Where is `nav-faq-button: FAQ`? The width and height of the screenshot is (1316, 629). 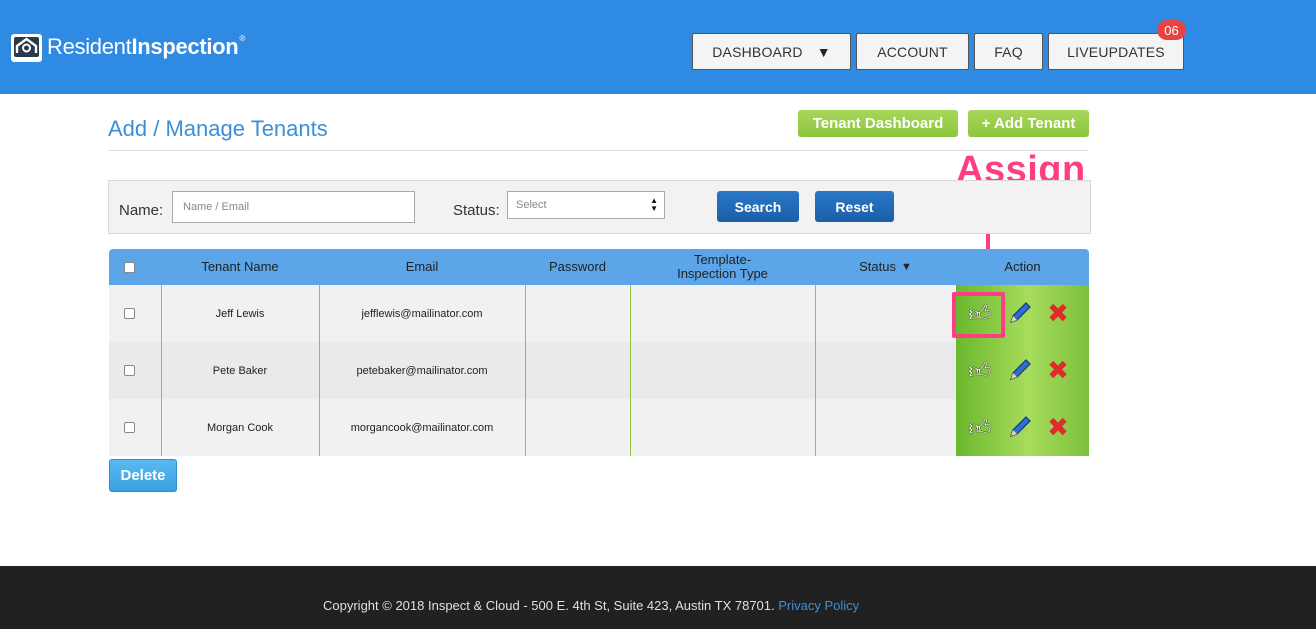
nav-faq-button: FAQ is located at coordinates (1008, 51).